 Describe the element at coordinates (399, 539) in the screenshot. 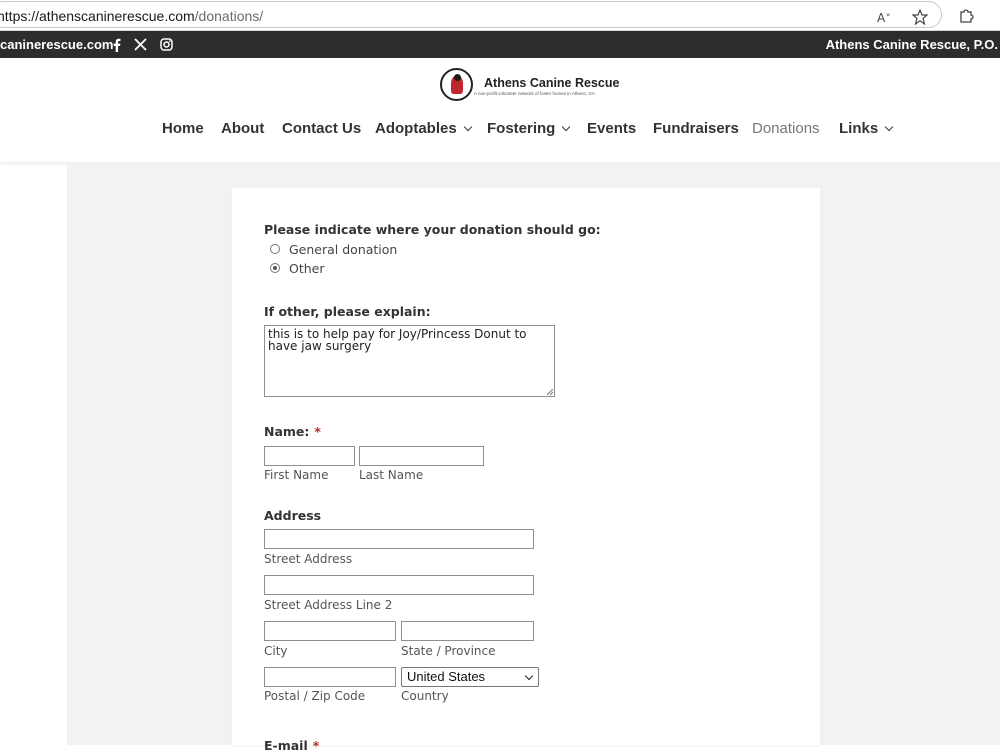

I see `street-address-input` at that location.